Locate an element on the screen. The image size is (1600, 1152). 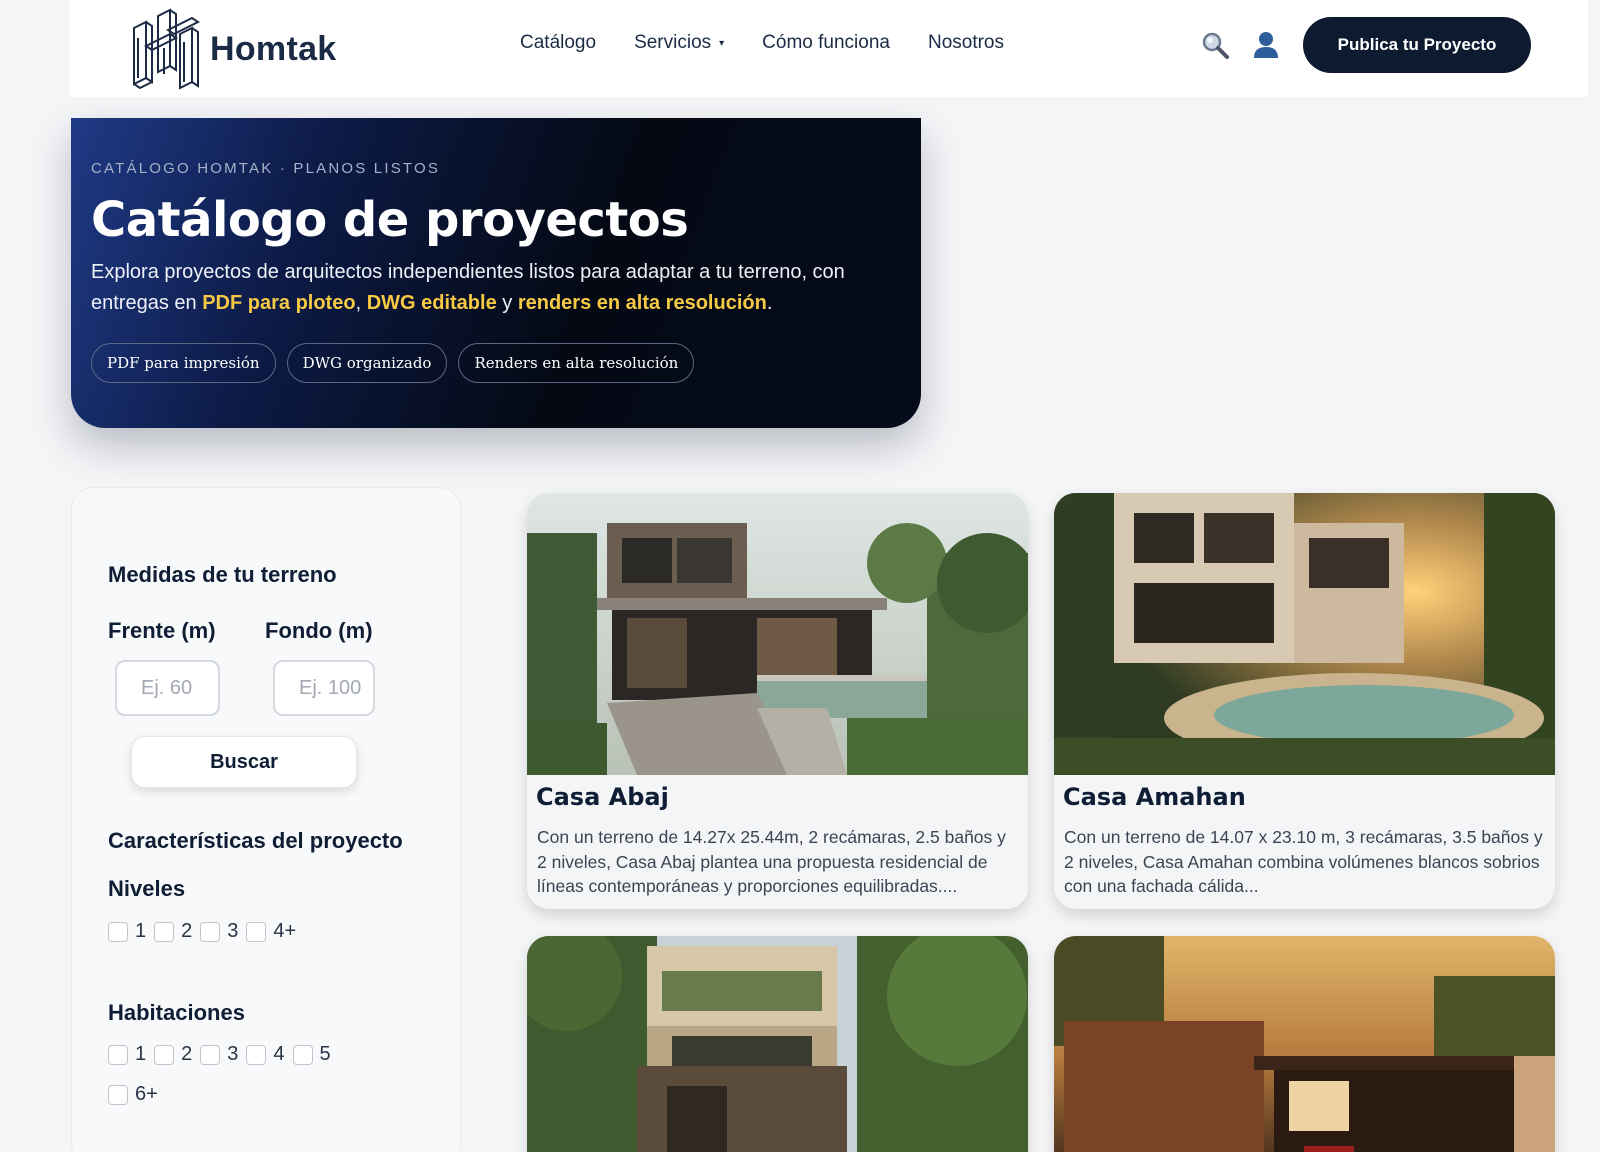
niveles-label: Niveles is located at coordinates (147, 888).